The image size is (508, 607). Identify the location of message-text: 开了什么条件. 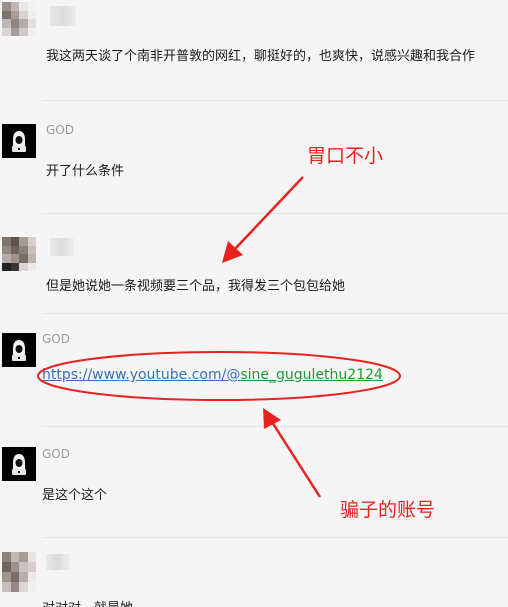
(85, 171).